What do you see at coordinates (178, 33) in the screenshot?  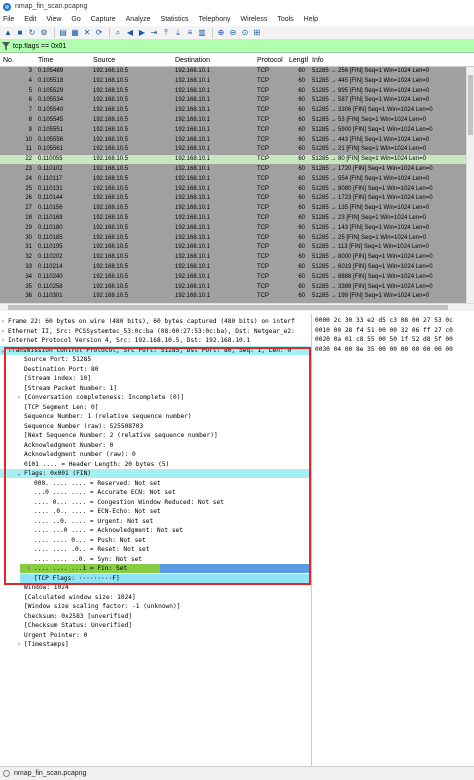 I see `last-icon: ⤓` at bounding box center [178, 33].